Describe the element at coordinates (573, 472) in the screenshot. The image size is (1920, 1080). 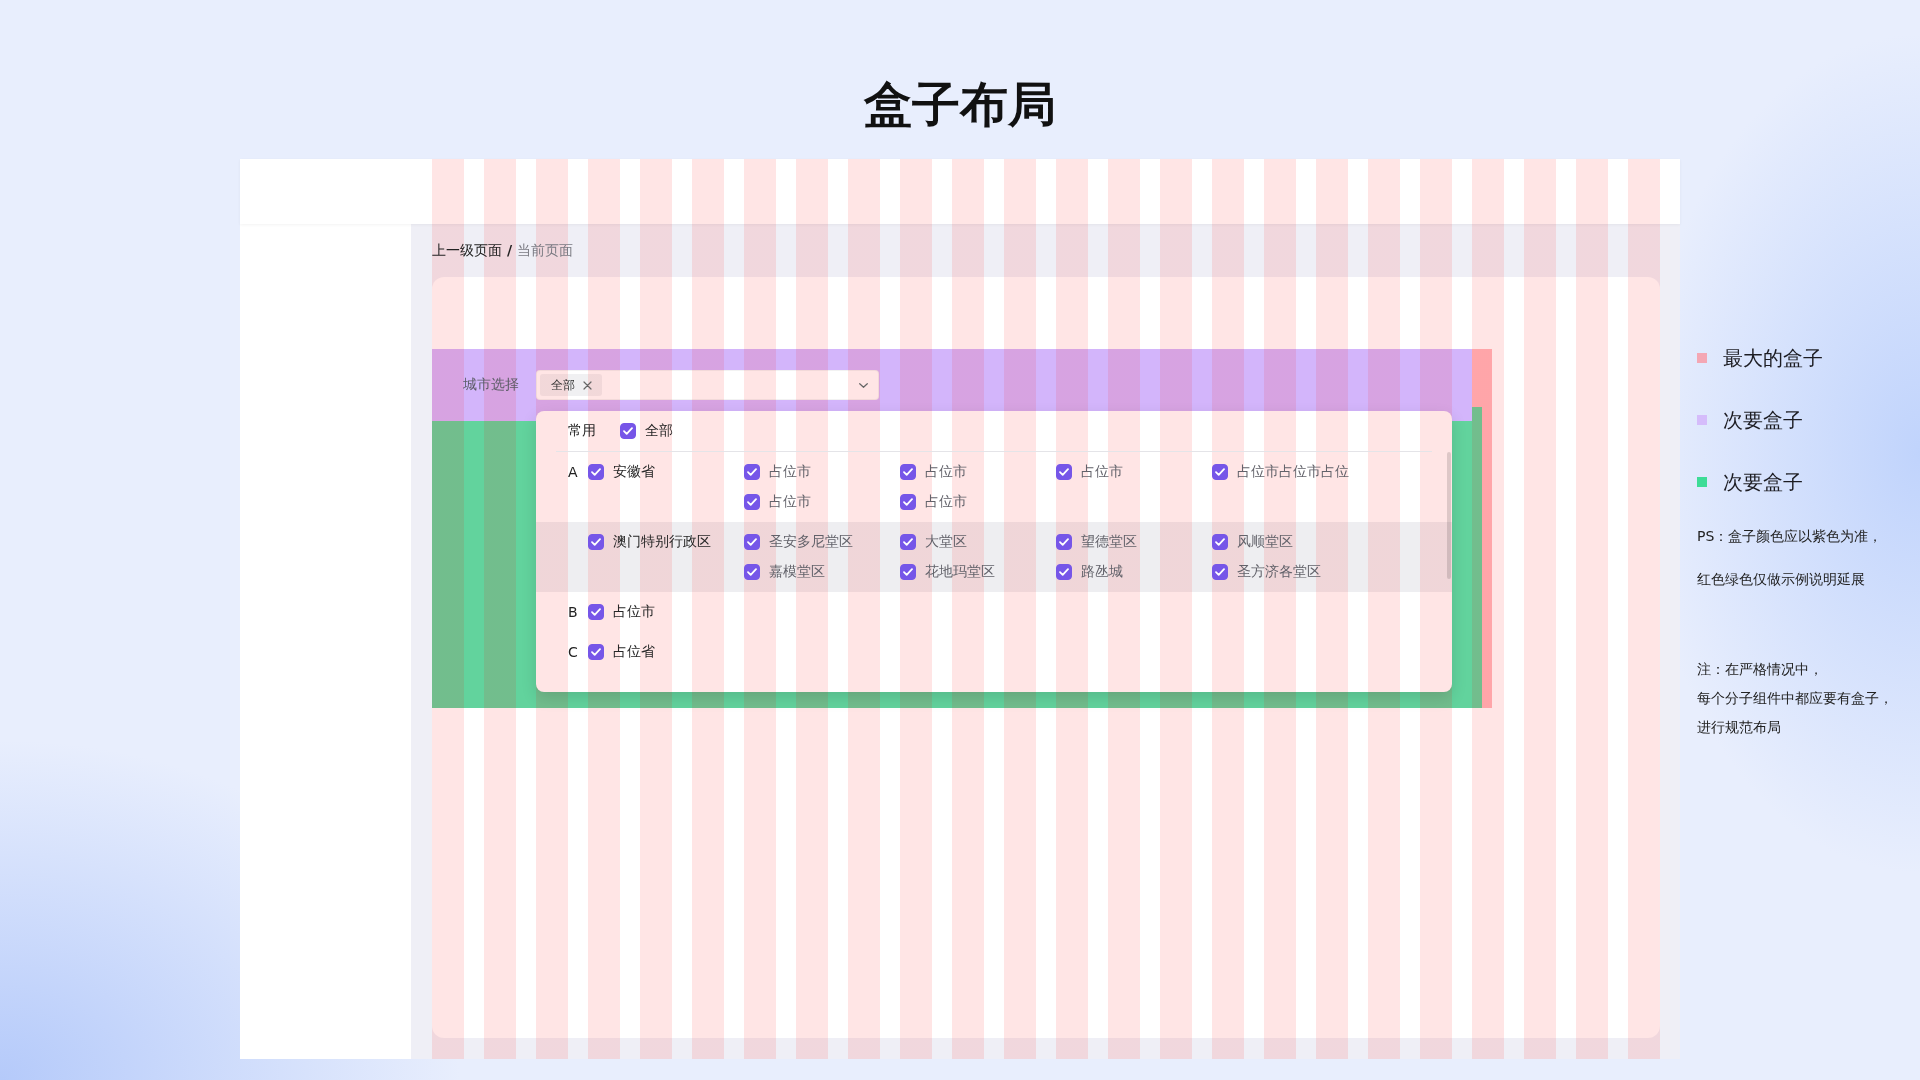
I see `group-letter: A` at that location.